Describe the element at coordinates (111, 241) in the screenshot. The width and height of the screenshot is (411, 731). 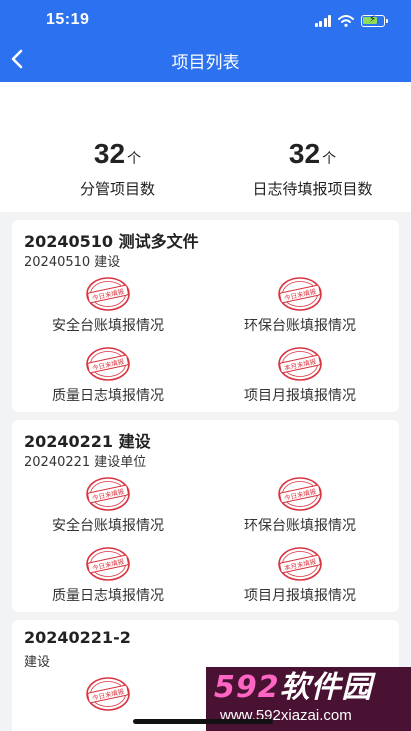
I see `project-title: 20240510 测试多文件` at that location.